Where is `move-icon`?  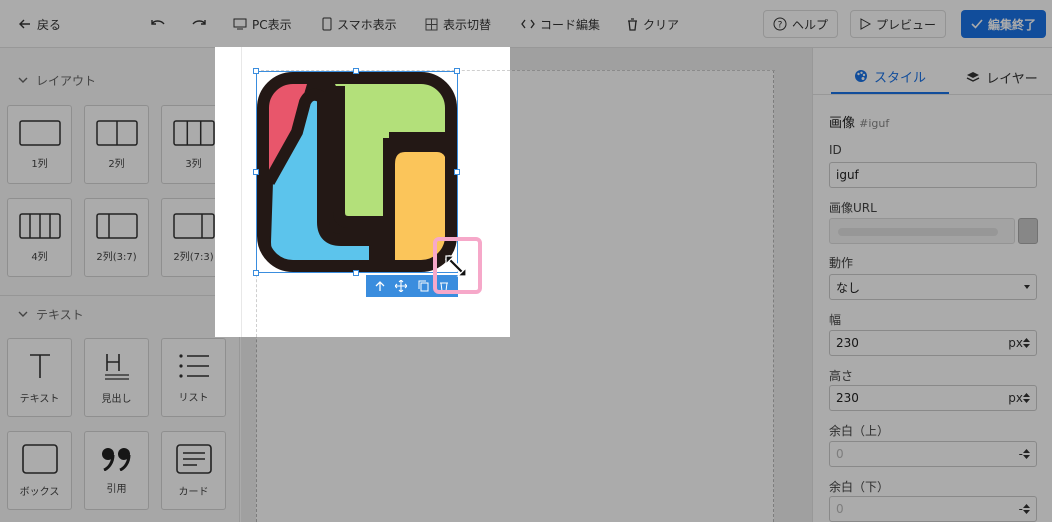 move-icon is located at coordinates (401, 286).